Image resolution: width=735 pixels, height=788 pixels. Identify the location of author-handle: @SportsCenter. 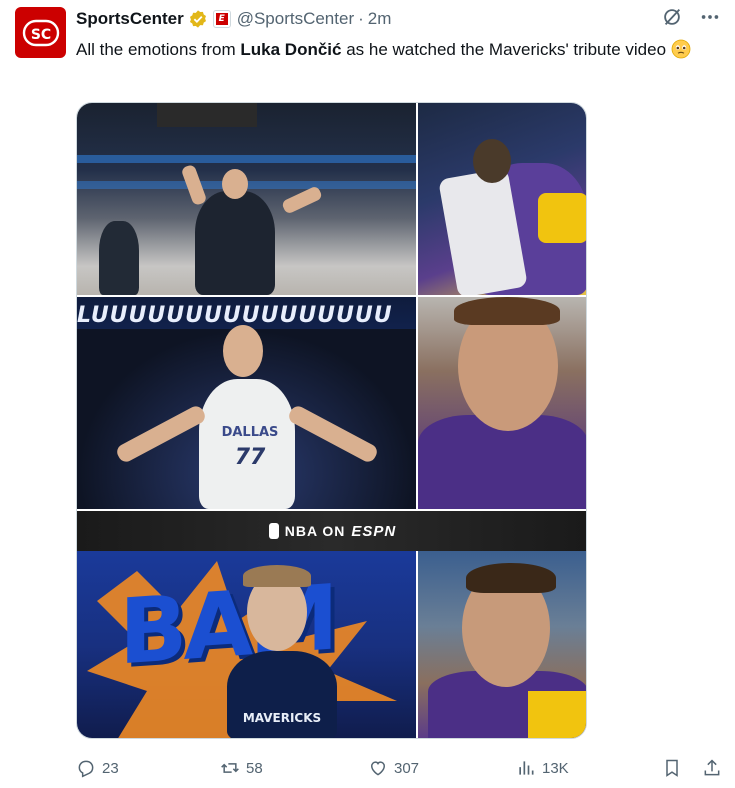
(295, 19).